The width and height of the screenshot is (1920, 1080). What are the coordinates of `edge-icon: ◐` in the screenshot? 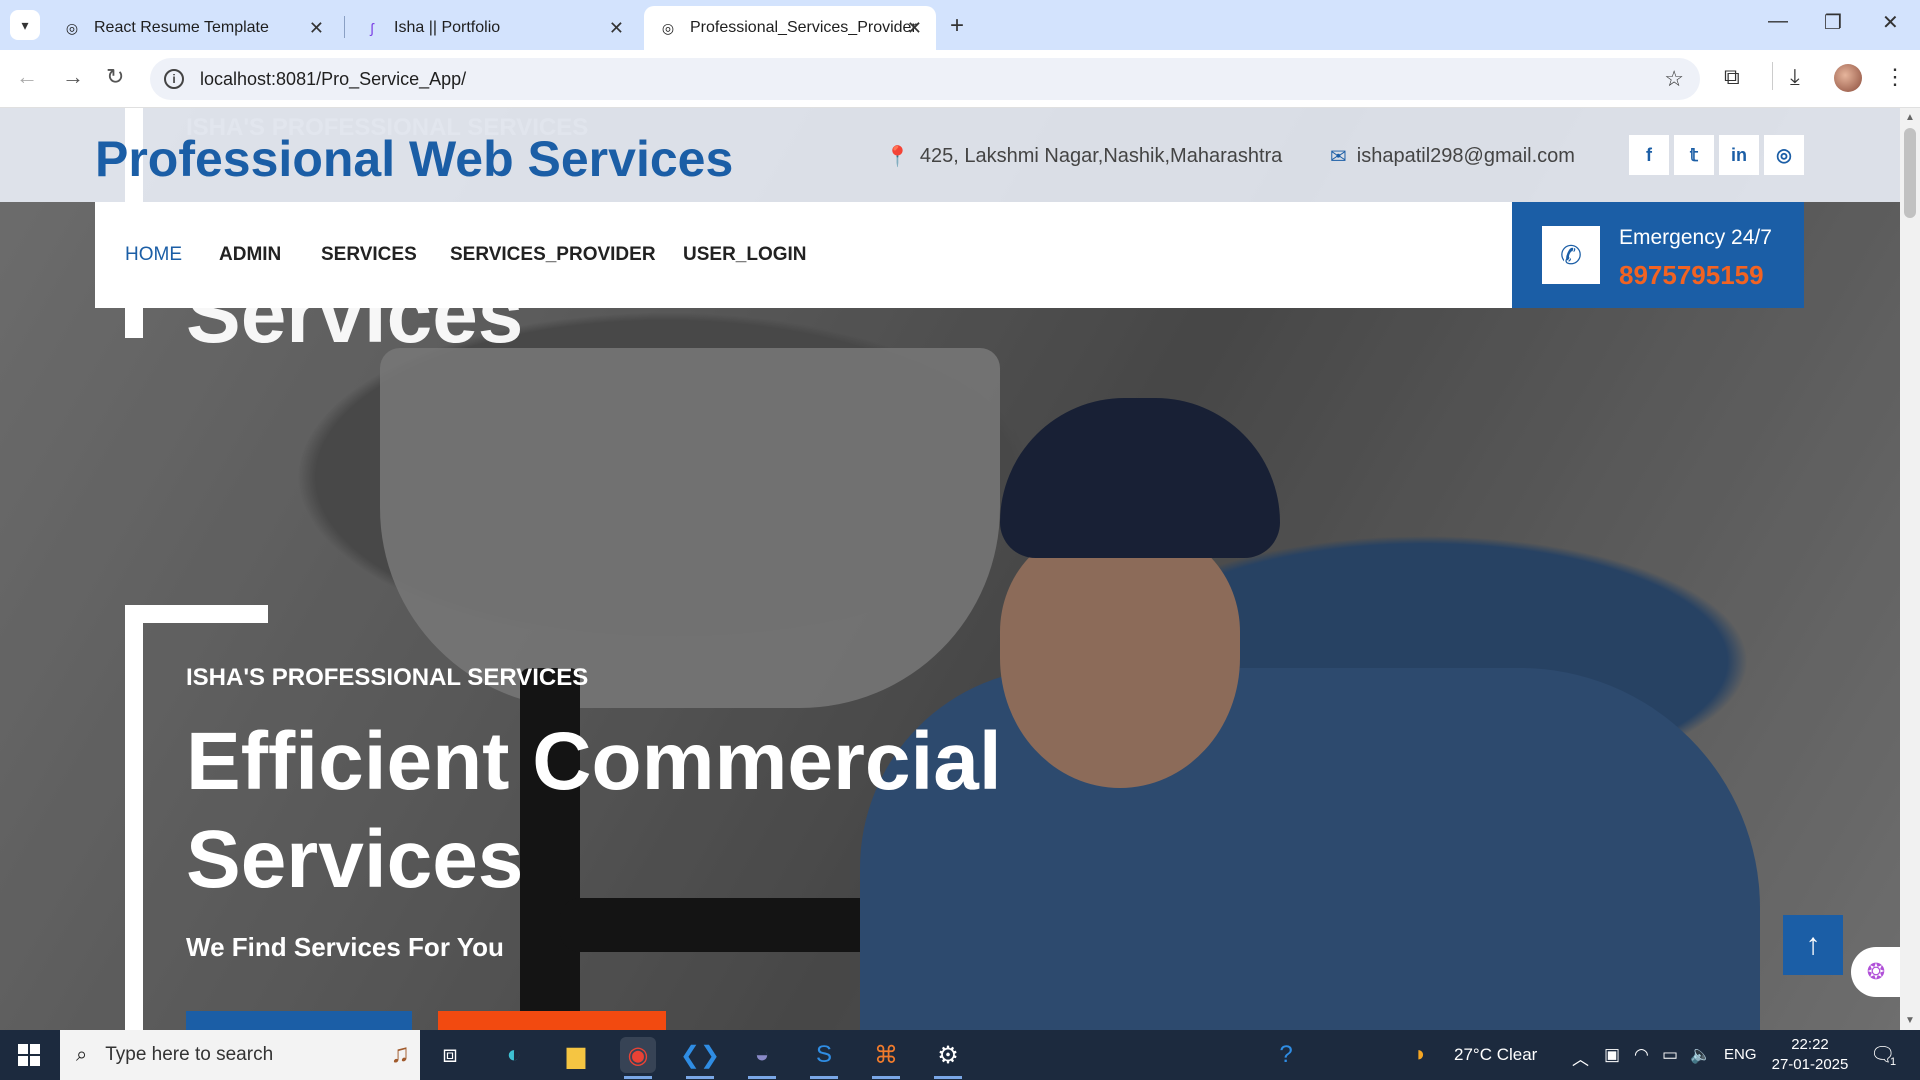 It's located at (514, 1055).